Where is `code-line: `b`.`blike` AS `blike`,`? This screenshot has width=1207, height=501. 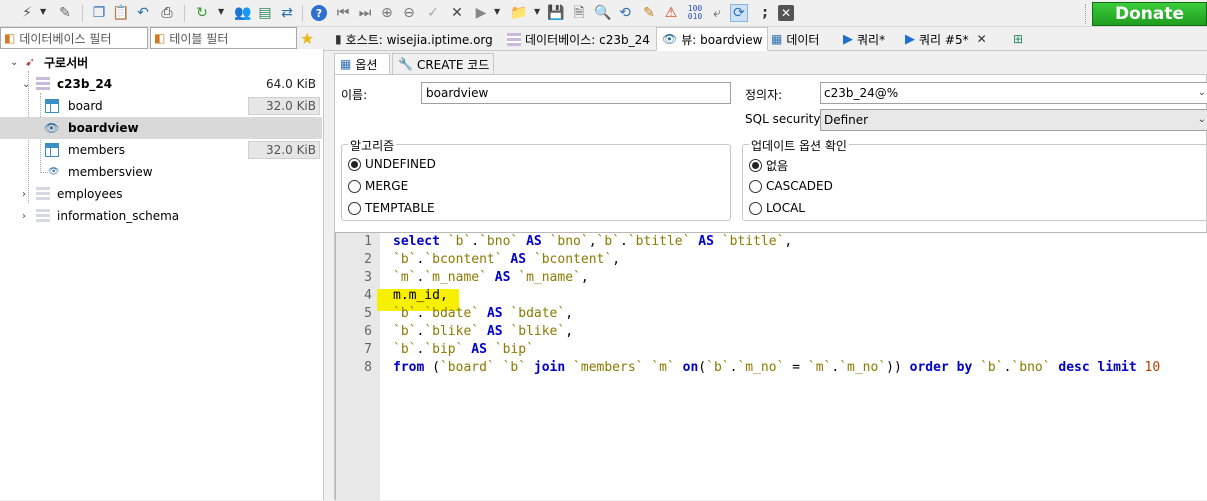 code-line: `b`.`blike` AS `blike`, is located at coordinates (483, 331).